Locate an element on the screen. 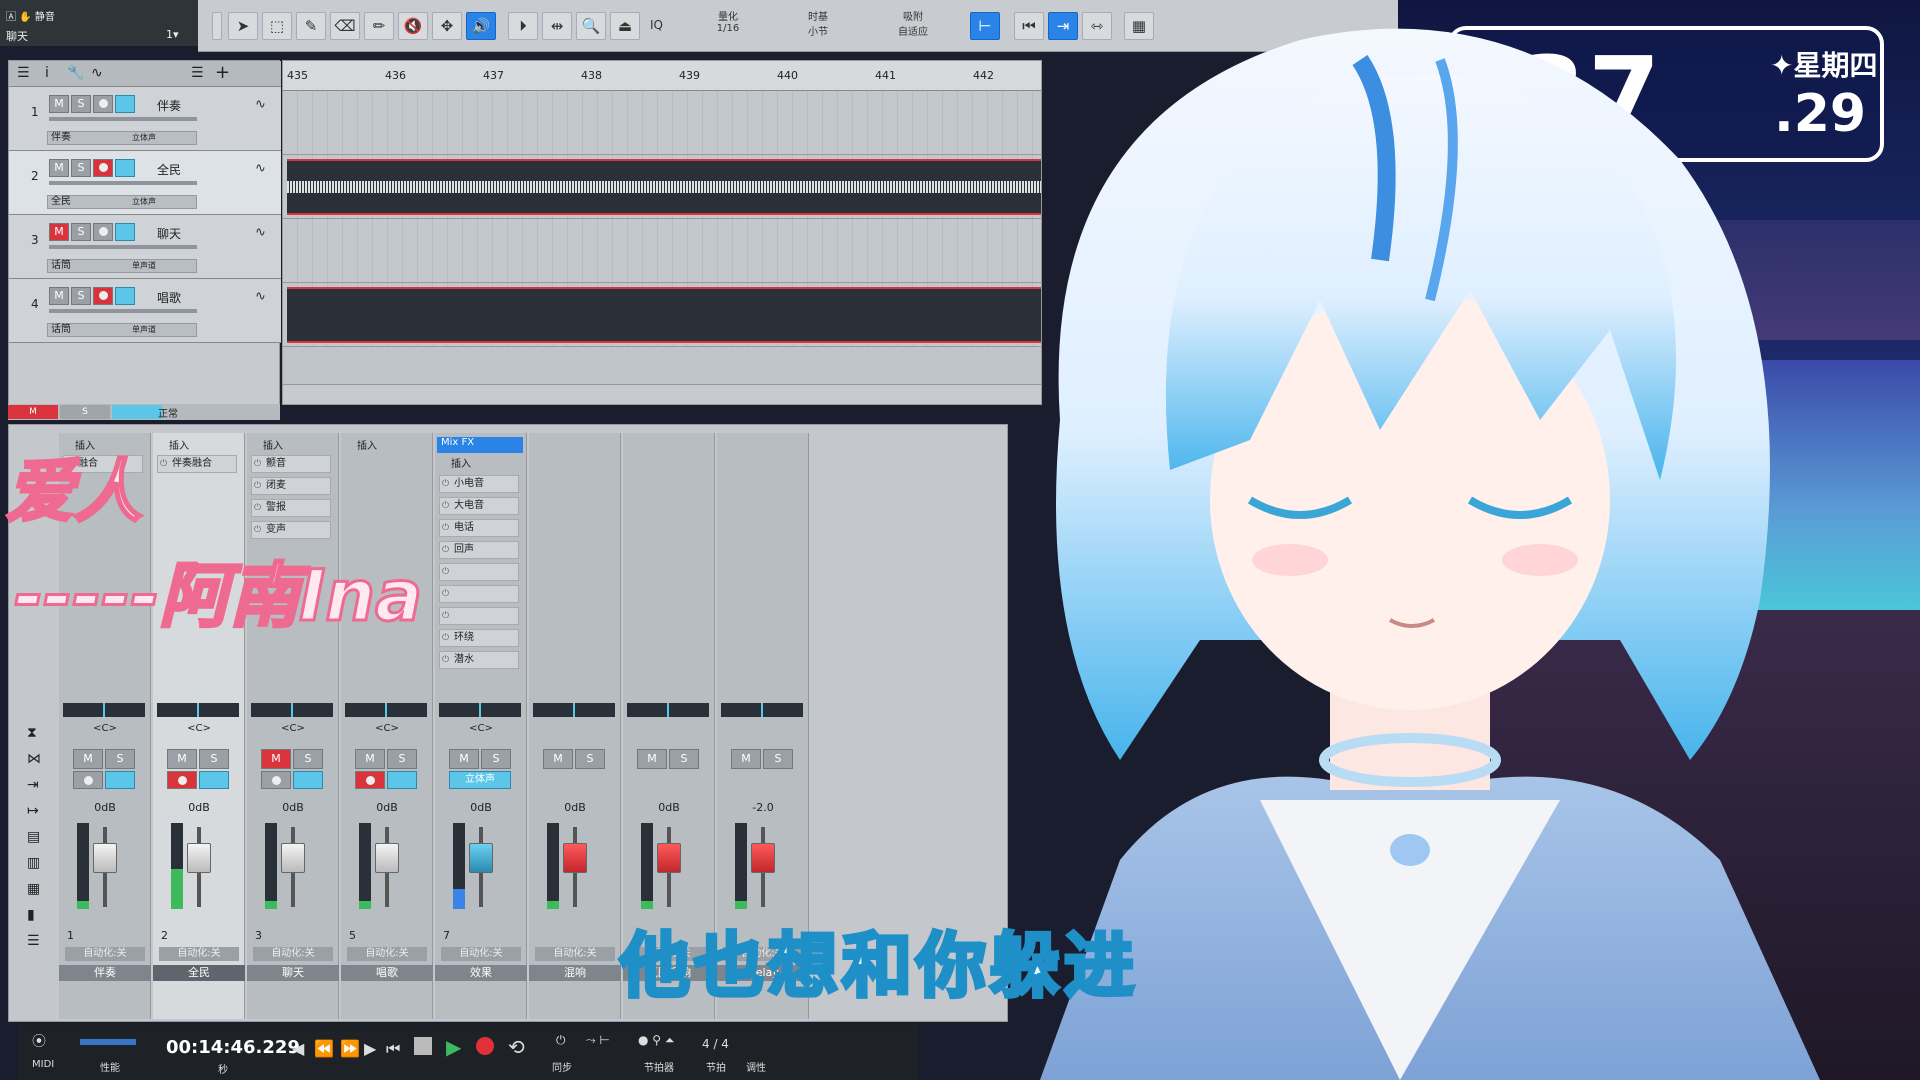  track-row: 4 M S 唱歌 ∿ 话筒 单声道 is located at coordinates (145, 311).